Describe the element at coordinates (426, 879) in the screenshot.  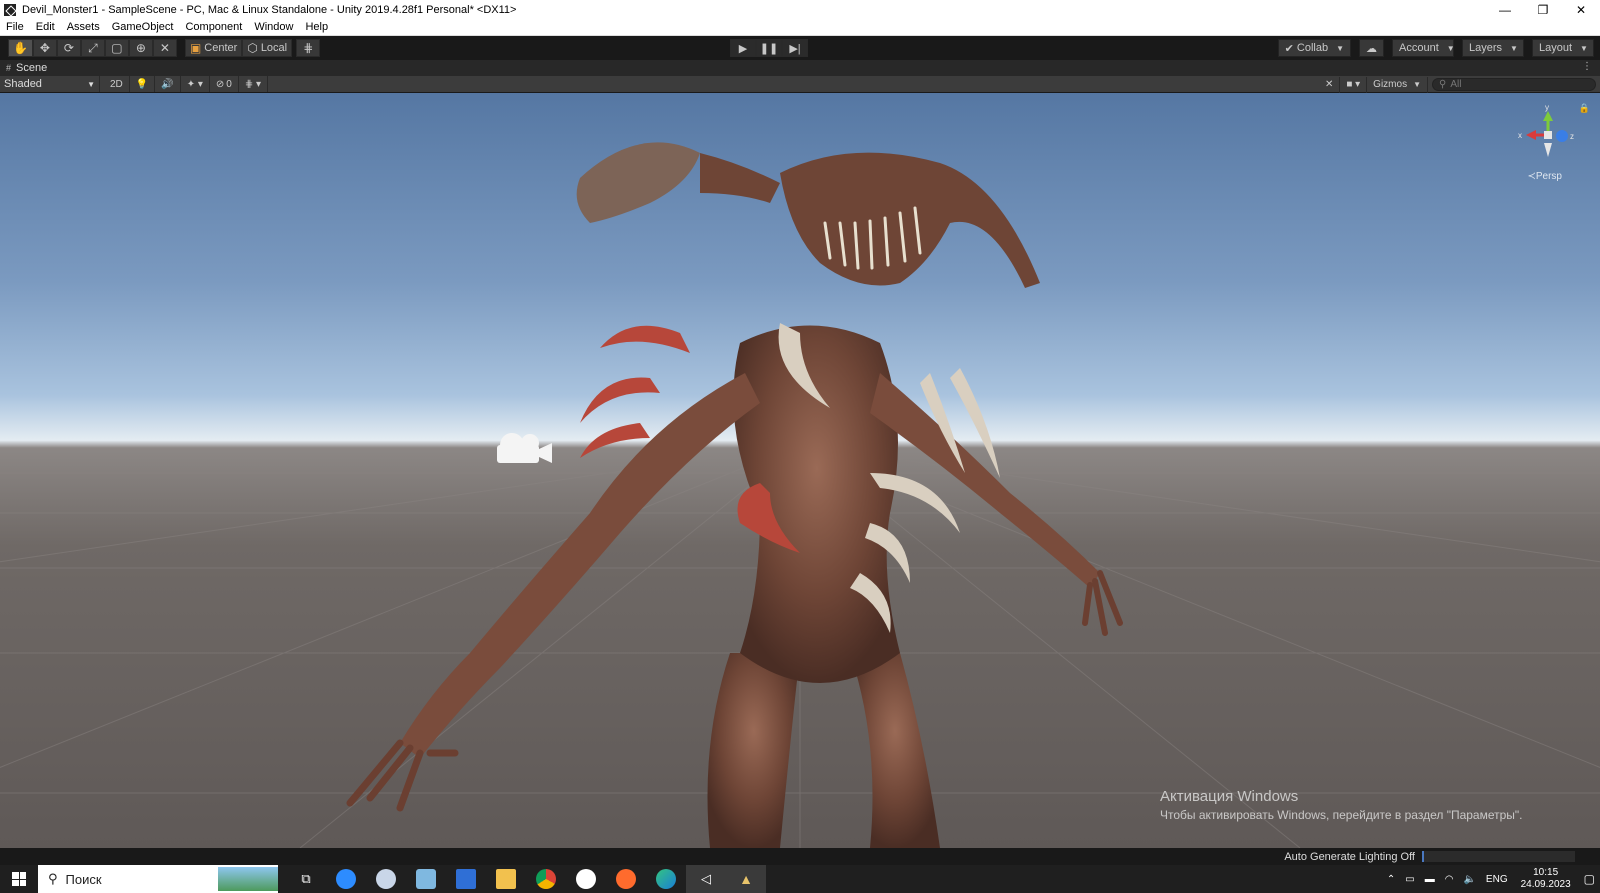
I see `notes-app` at that location.